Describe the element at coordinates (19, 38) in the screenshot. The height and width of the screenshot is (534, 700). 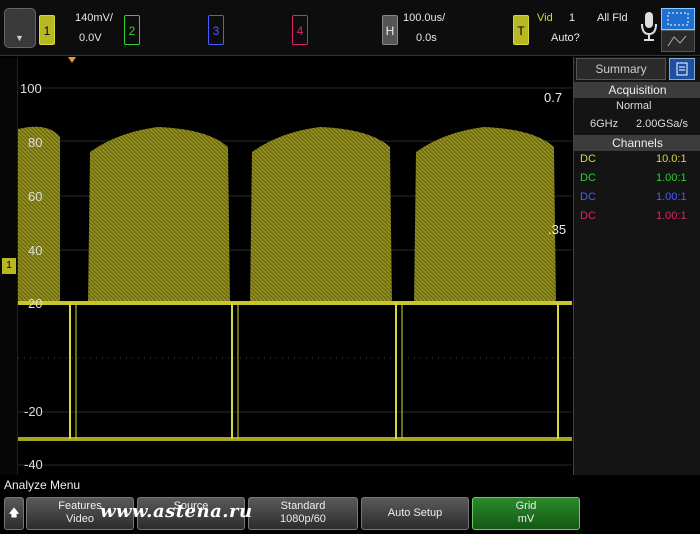
I see `chevron-down-icon: ▼` at that location.